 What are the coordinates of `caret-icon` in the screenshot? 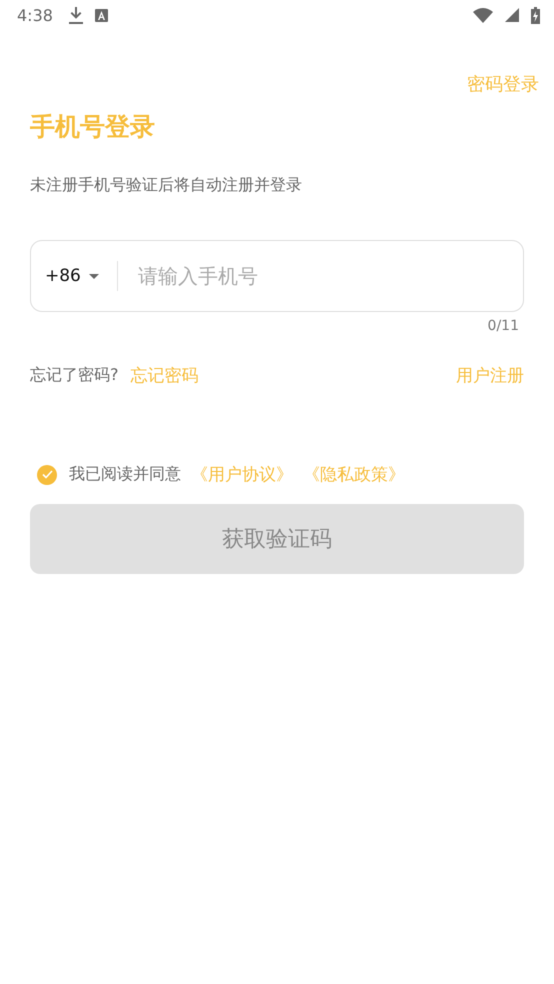 It's located at (93, 276).